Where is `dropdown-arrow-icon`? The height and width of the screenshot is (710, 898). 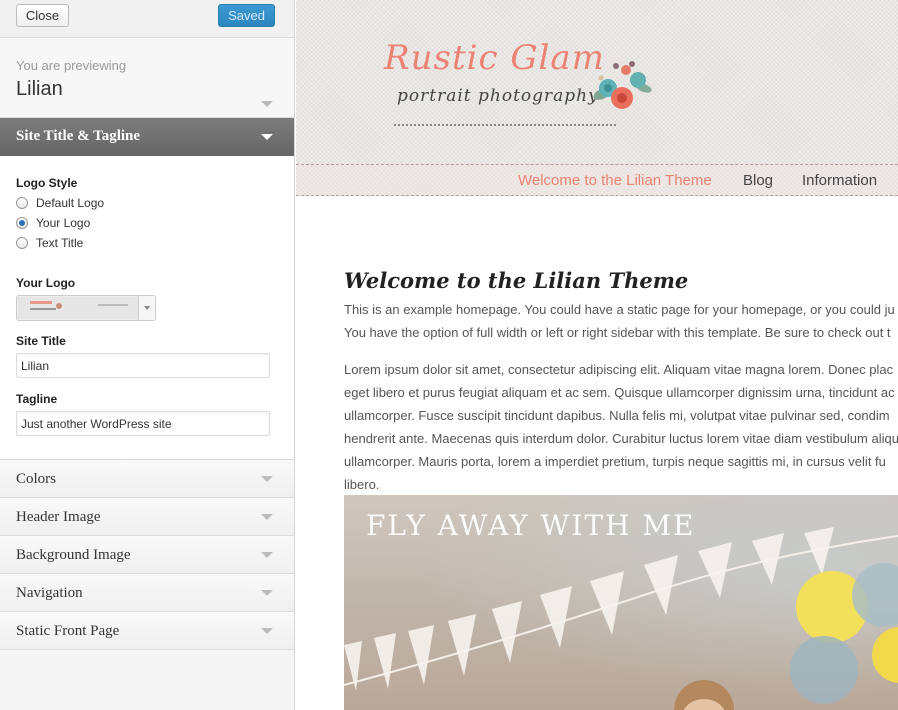
dropdown-arrow-icon is located at coordinates (146, 308).